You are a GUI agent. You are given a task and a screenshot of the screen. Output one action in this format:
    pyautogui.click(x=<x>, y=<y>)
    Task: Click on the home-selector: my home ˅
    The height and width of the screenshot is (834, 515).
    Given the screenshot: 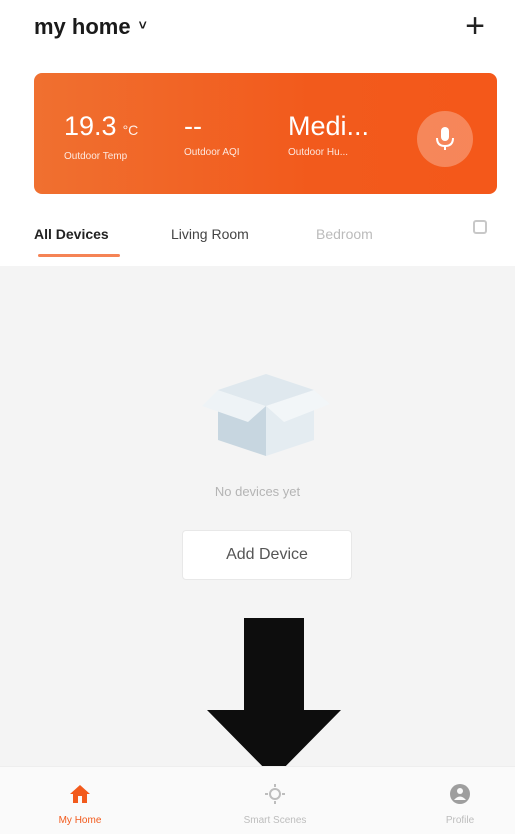 What is the action you would take?
    pyautogui.click(x=90, y=27)
    